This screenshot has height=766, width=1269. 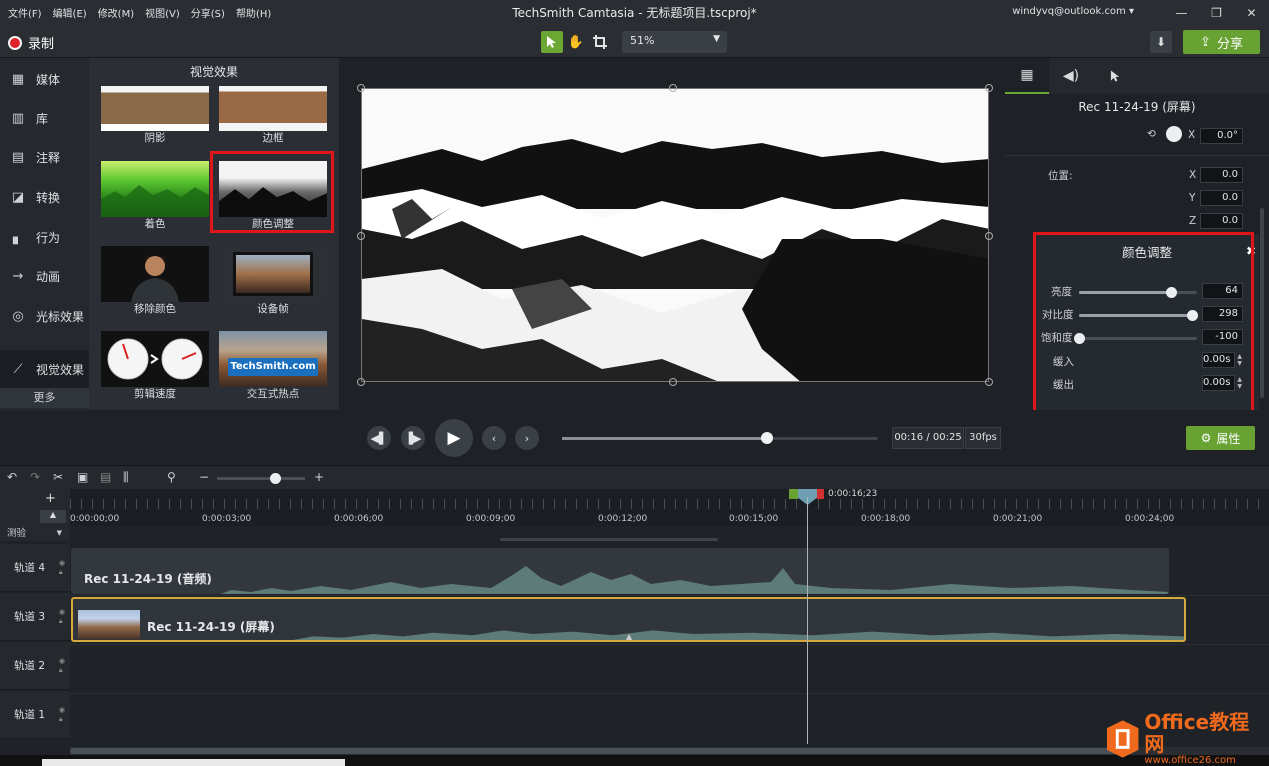 What do you see at coordinates (669, 533) in the screenshot?
I see `marker-lane` at bounding box center [669, 533].